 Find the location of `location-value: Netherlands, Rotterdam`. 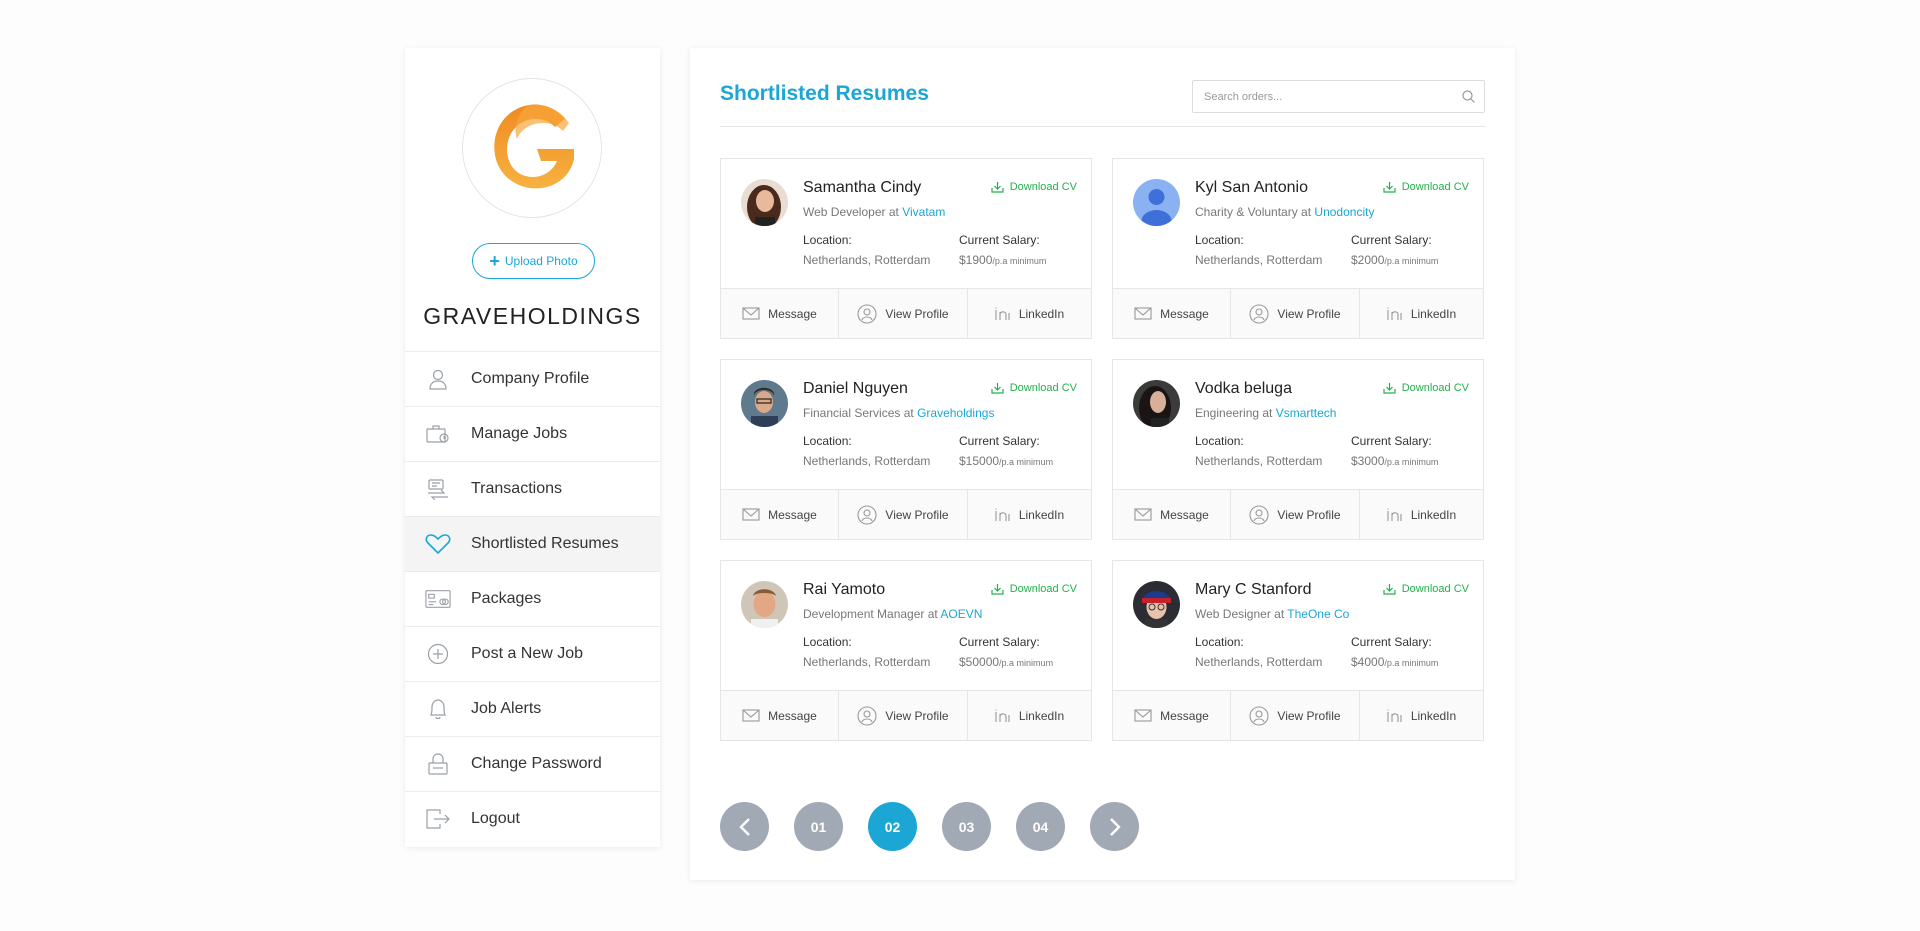

location-value: Netherlands, Rotterdam is located at coordinates (867, 662).